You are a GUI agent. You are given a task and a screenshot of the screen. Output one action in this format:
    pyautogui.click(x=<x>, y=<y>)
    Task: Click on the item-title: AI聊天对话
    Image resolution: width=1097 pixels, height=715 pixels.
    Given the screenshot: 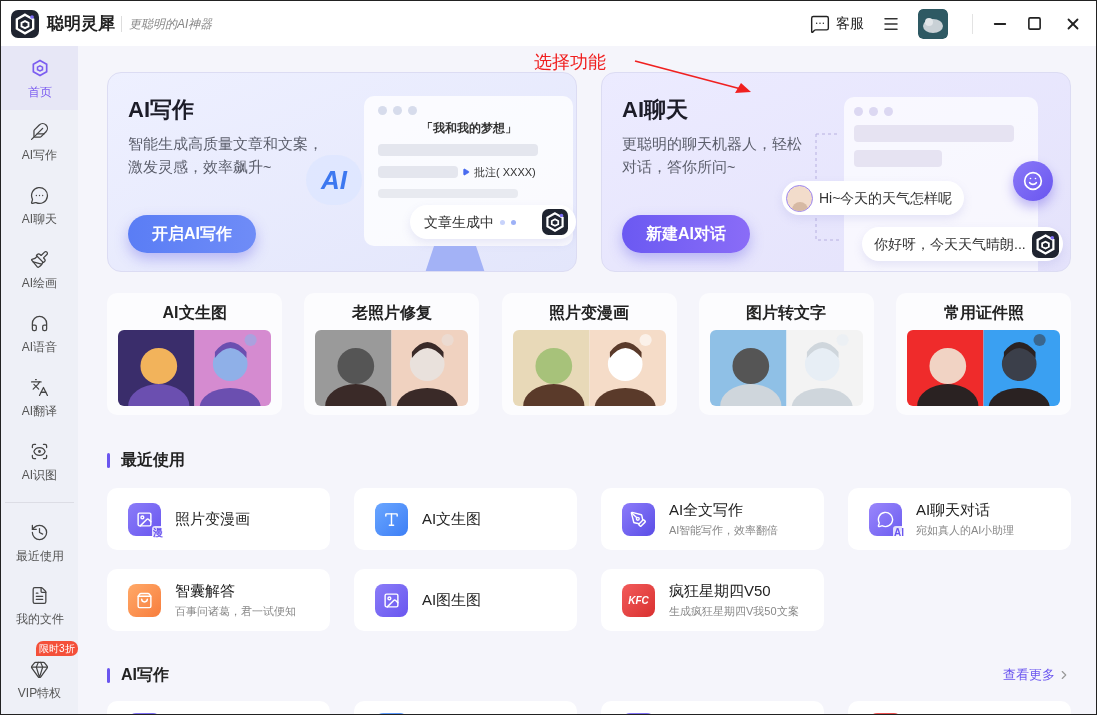 What is the action you would take?
    pyautogui.click(x=954, y=510)
    